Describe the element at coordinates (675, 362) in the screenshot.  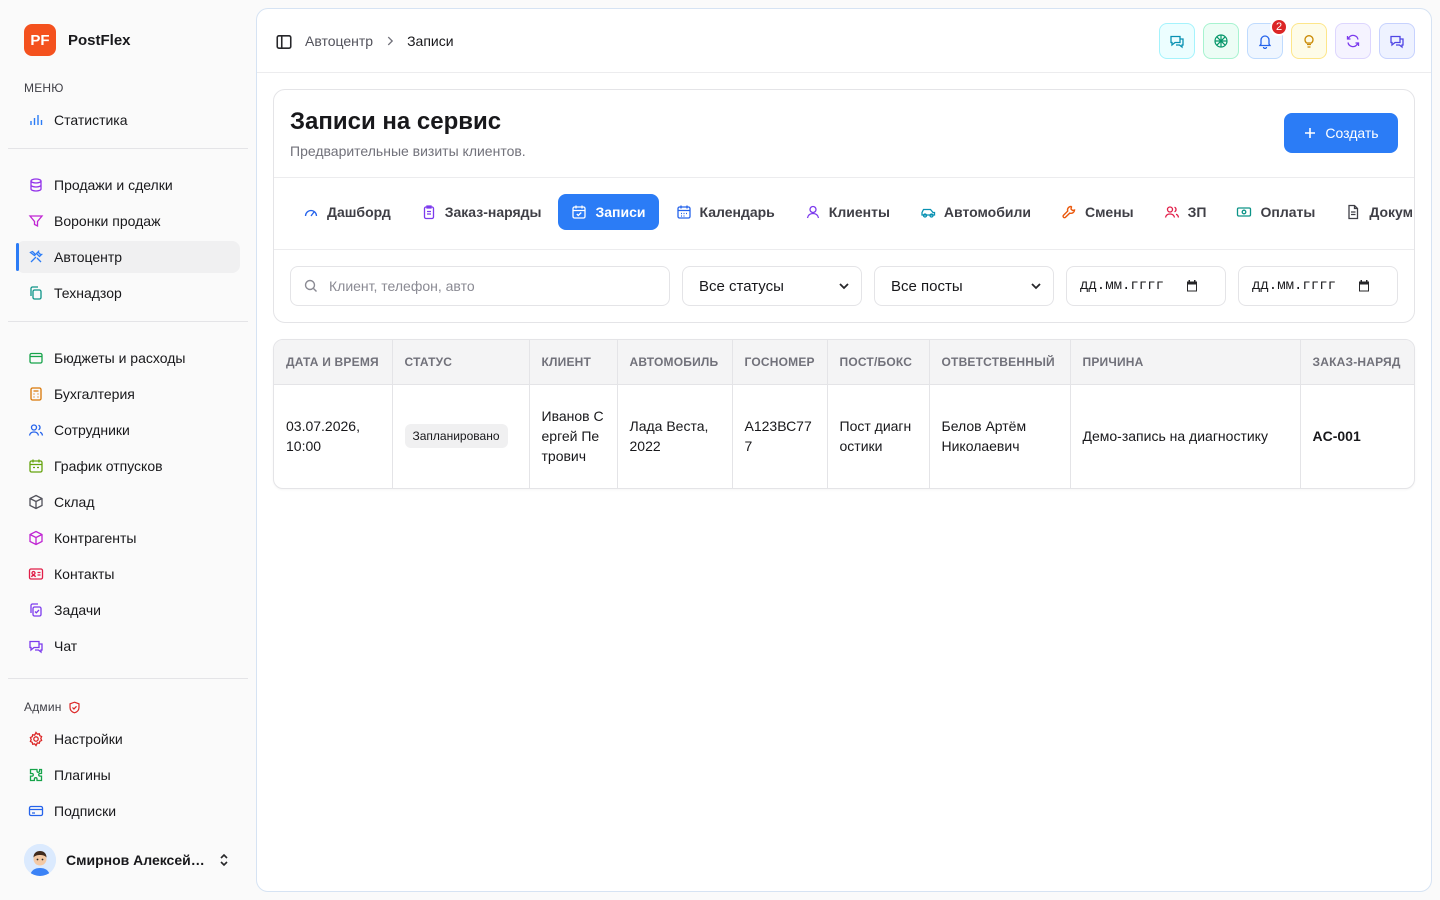
I see `column-header: АВТОМОБИЛЬ` at that location.